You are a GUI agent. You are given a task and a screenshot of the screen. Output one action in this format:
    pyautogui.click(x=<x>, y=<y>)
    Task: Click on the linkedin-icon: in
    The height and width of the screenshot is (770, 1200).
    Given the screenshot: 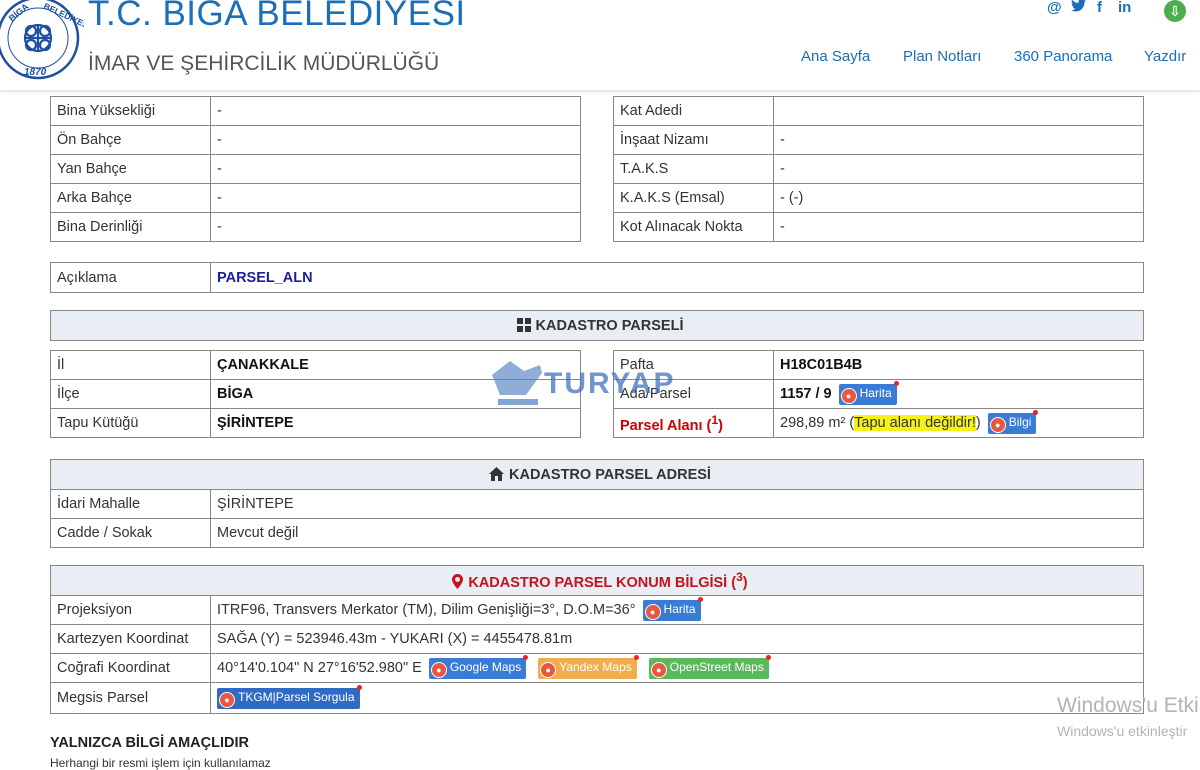 What is the action you would take?
    pyautogui.click(x=1124, y=8)
    